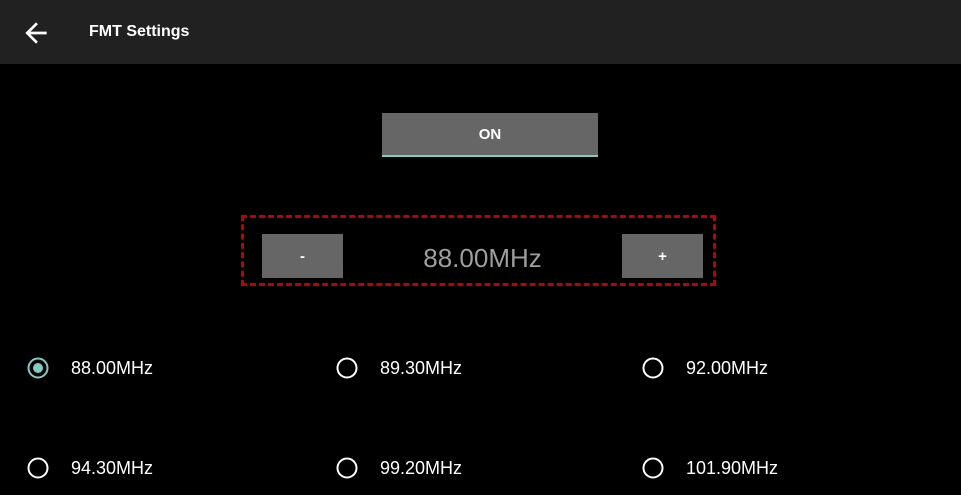  I want to click on preset-option-94-30: 94.30MHz, so click(90, 468).